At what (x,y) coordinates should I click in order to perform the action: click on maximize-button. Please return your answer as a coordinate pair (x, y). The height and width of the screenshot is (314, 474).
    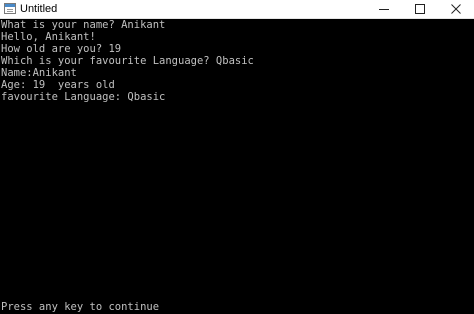
    Looking at the image, I should click on (420, 9).